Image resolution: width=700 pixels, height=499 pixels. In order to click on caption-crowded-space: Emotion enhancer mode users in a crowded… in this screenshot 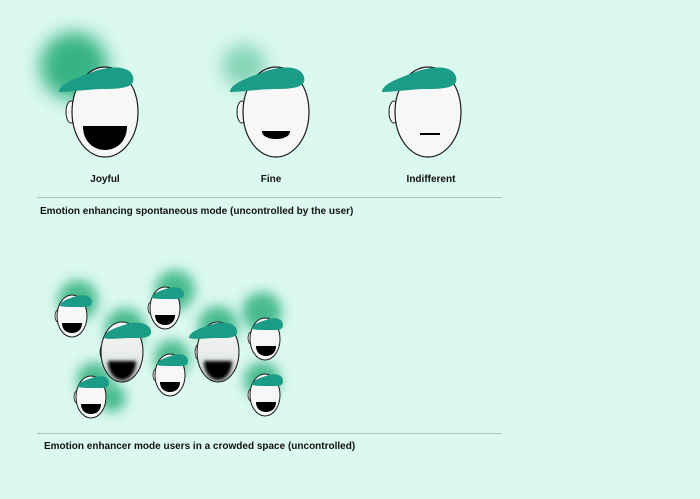, I will do `click(200, 446)`.